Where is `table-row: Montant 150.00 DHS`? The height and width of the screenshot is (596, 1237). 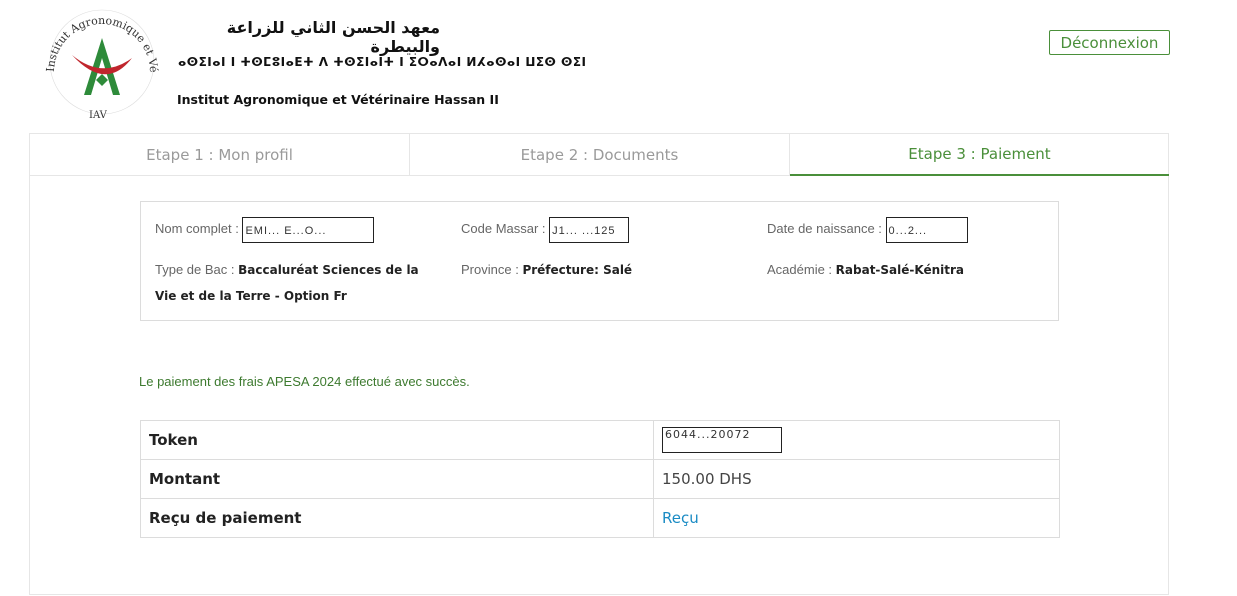 table-row: Montant 150.00 DHS is located at coordinates (600, 479).